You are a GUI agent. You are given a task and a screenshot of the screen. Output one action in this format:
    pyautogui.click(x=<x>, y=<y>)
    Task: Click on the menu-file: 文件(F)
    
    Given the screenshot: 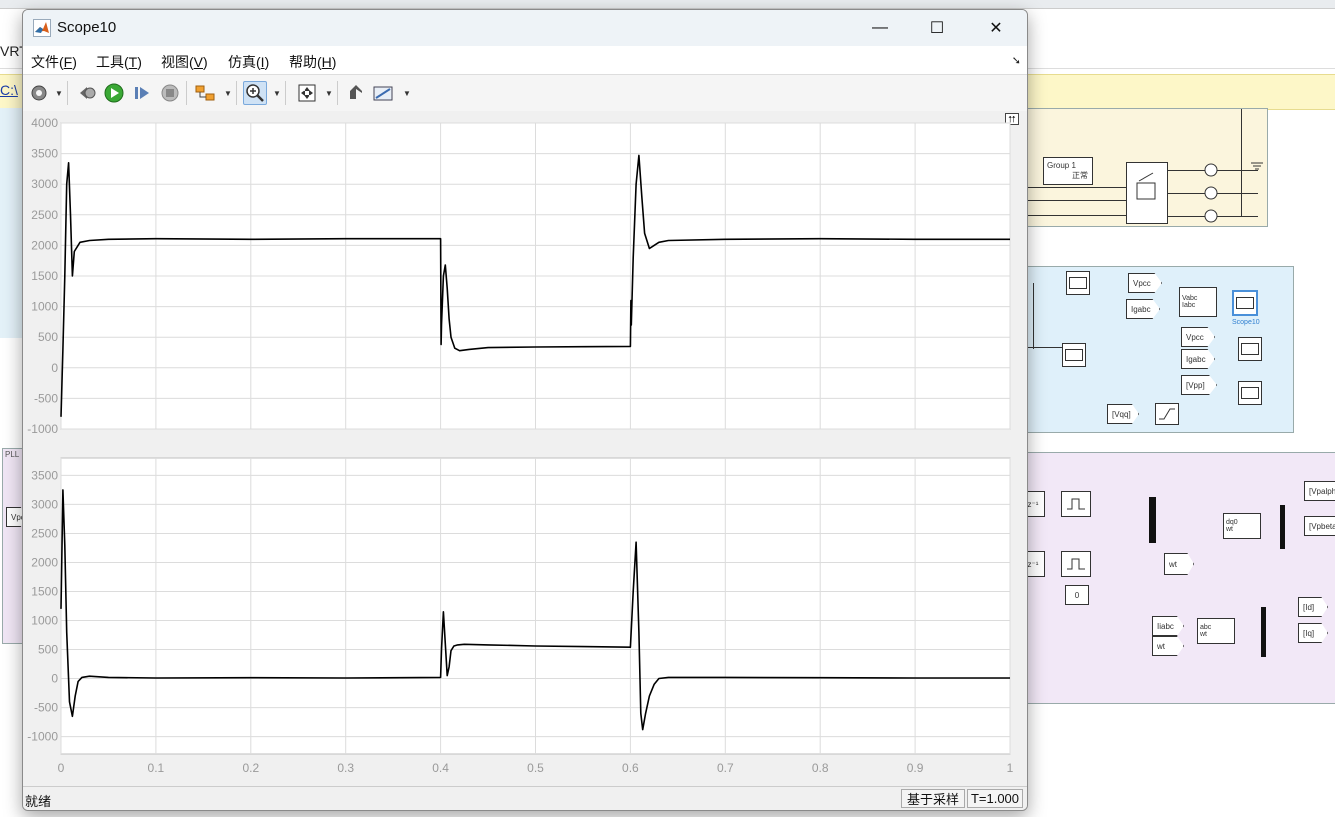 What is the action you would take?
    pyautogui.click(x=54, y=62)
    